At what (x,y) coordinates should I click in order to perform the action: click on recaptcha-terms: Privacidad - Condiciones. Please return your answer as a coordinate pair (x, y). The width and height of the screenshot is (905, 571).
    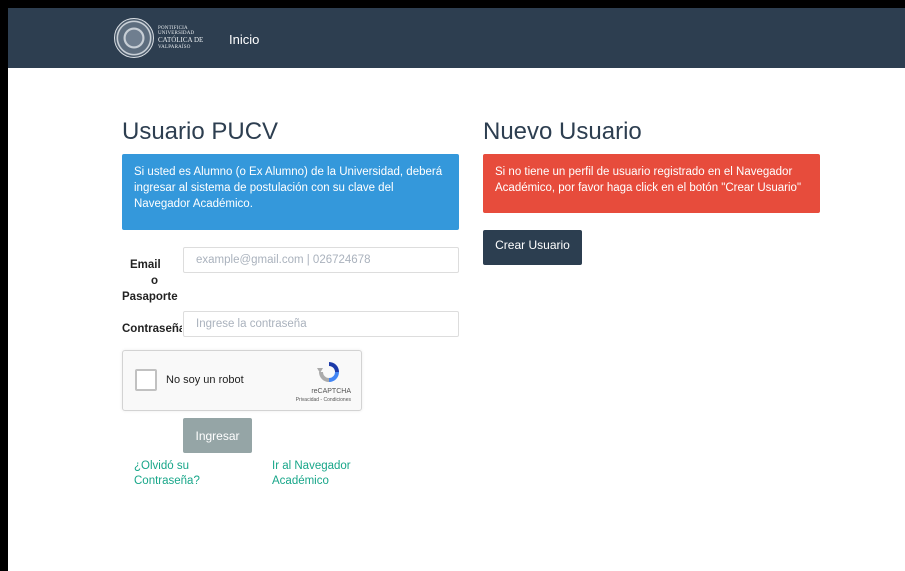
    Looking at the image, I should click on (323, 400).